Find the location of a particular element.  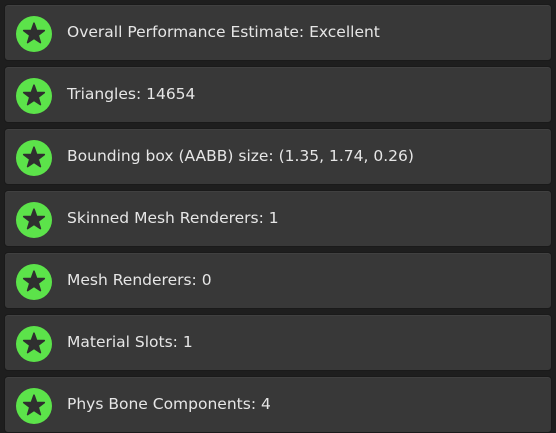

performance-row-overall: Overall Performance Estimate: Excellent is located at coordinates (278, 32).